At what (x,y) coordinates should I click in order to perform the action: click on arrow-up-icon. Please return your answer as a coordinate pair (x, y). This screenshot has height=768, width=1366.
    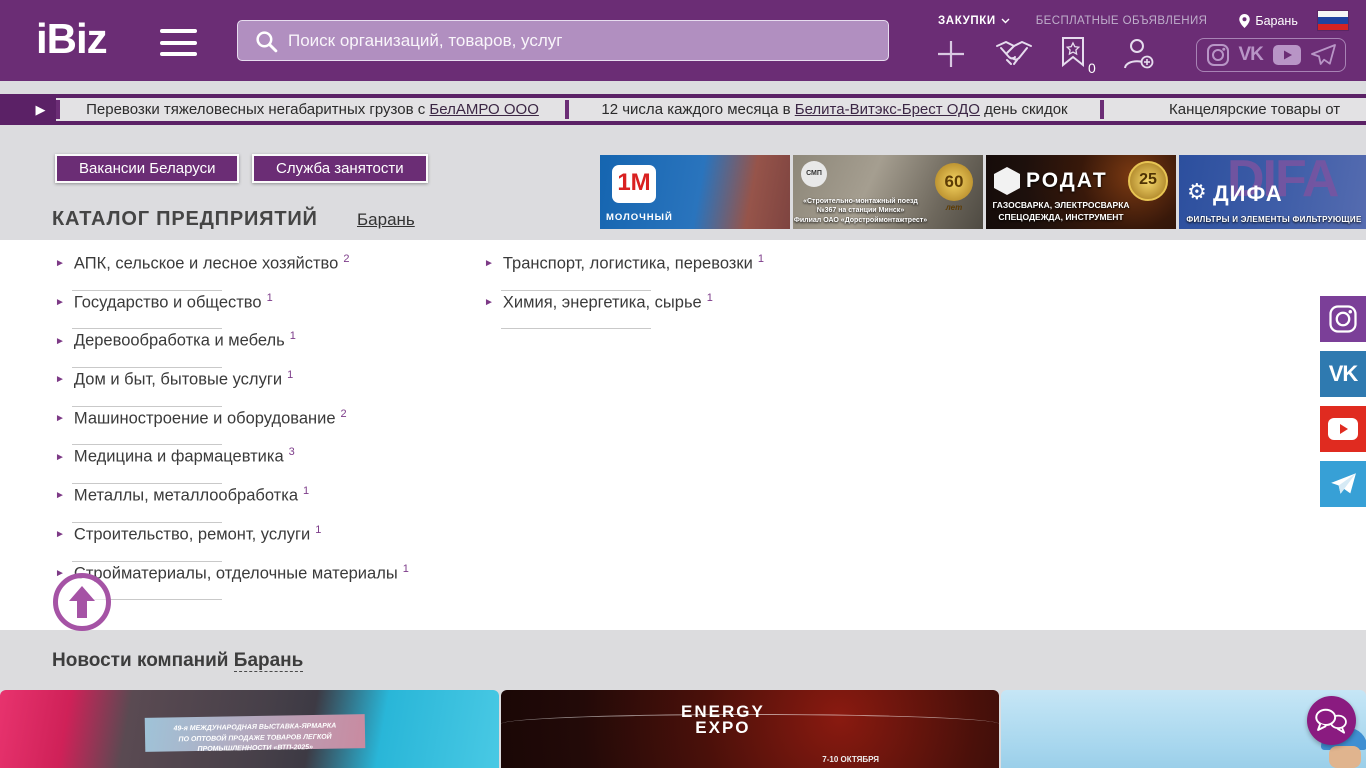
    Looking at the image, I should click on (82, 602).